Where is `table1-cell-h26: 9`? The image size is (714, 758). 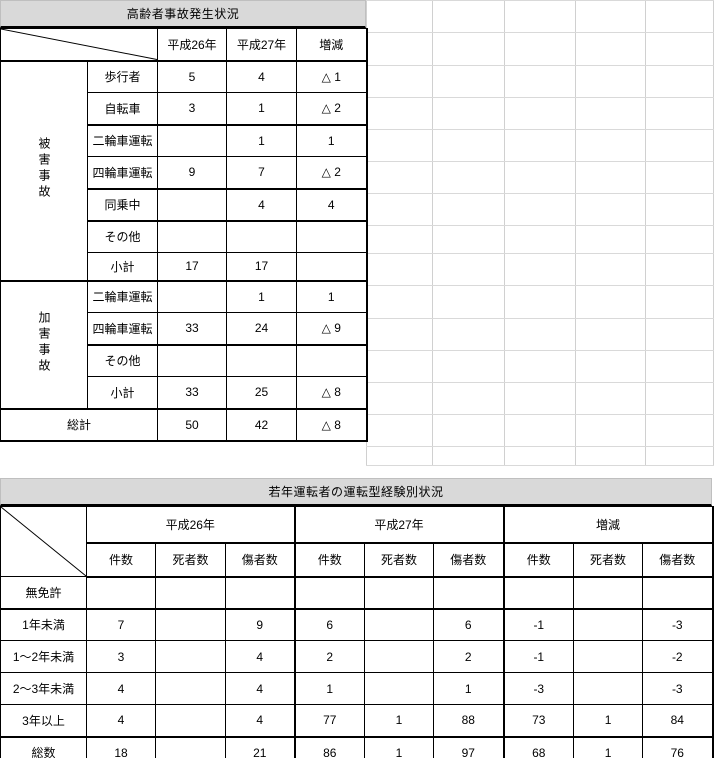 table1-cell-h26: 9 is located at coordinates (192, 173).